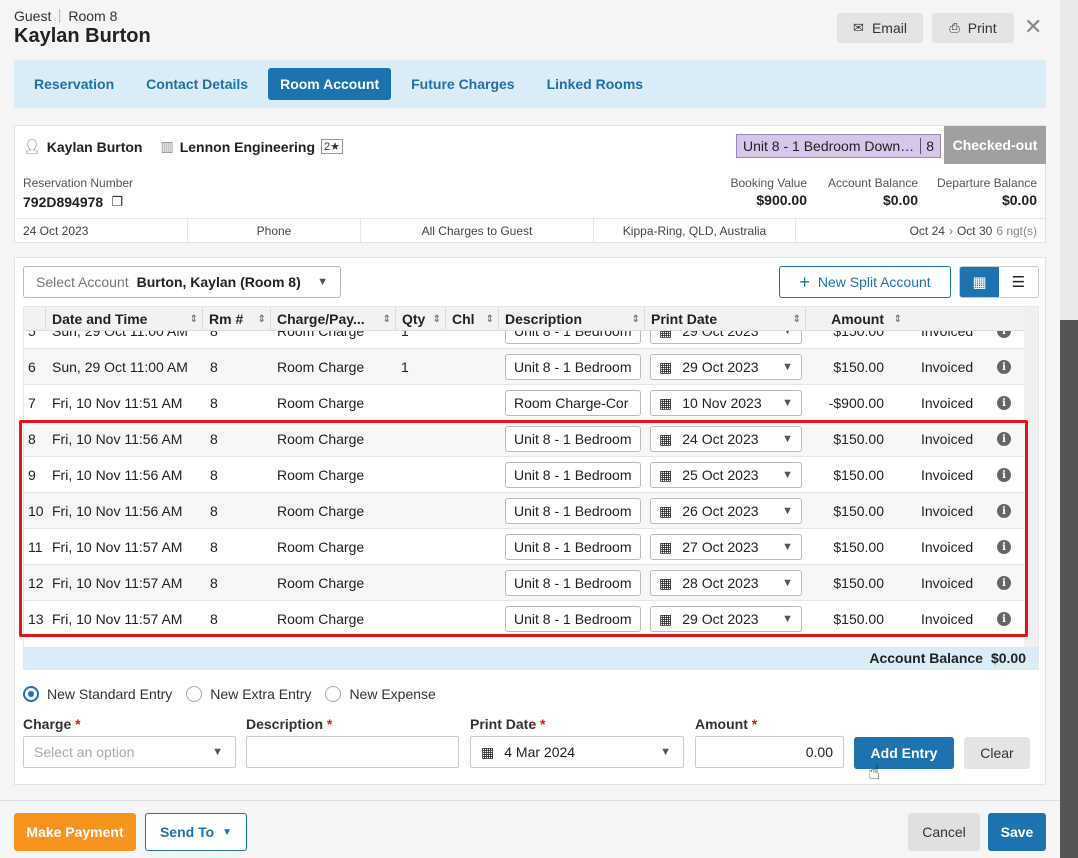 This screenshot has height=858, width=1078. What do you see at coordinates (333, 319) in the screenshot?
I see `col-charge: Charge/Pay... ⇕` at bounding box center [333, 319].